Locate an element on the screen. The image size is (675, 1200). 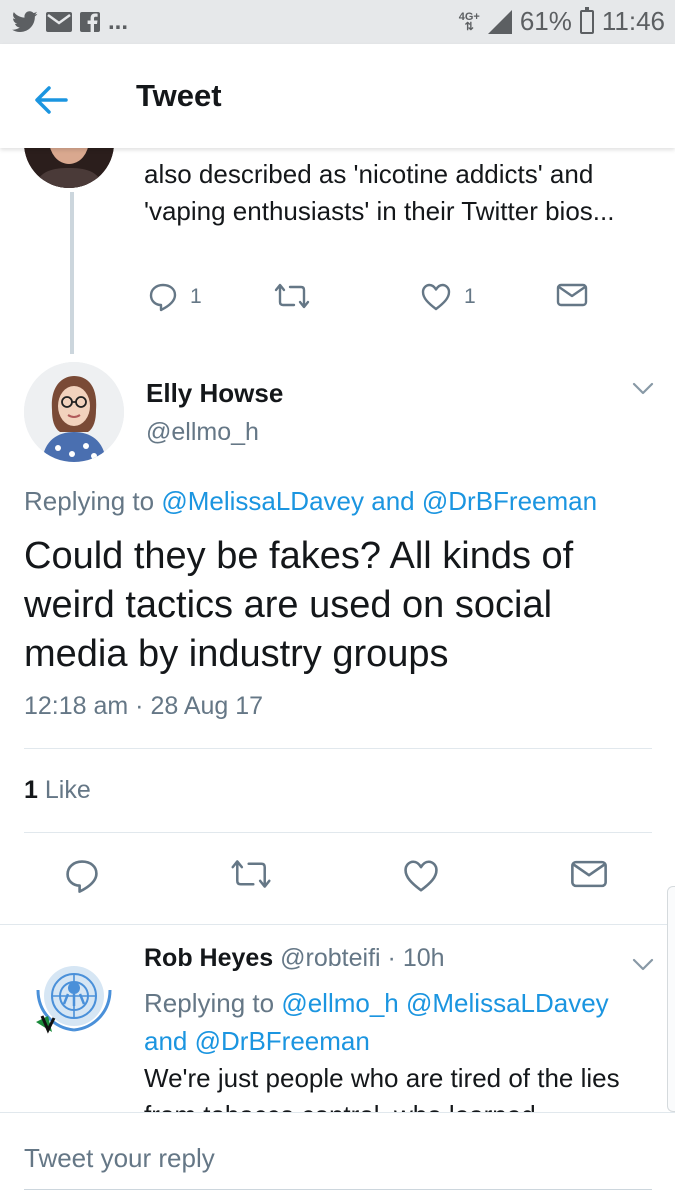
system-status: 4G+ ⇅ 61% 11:46 is located at coordinates (562, 21).